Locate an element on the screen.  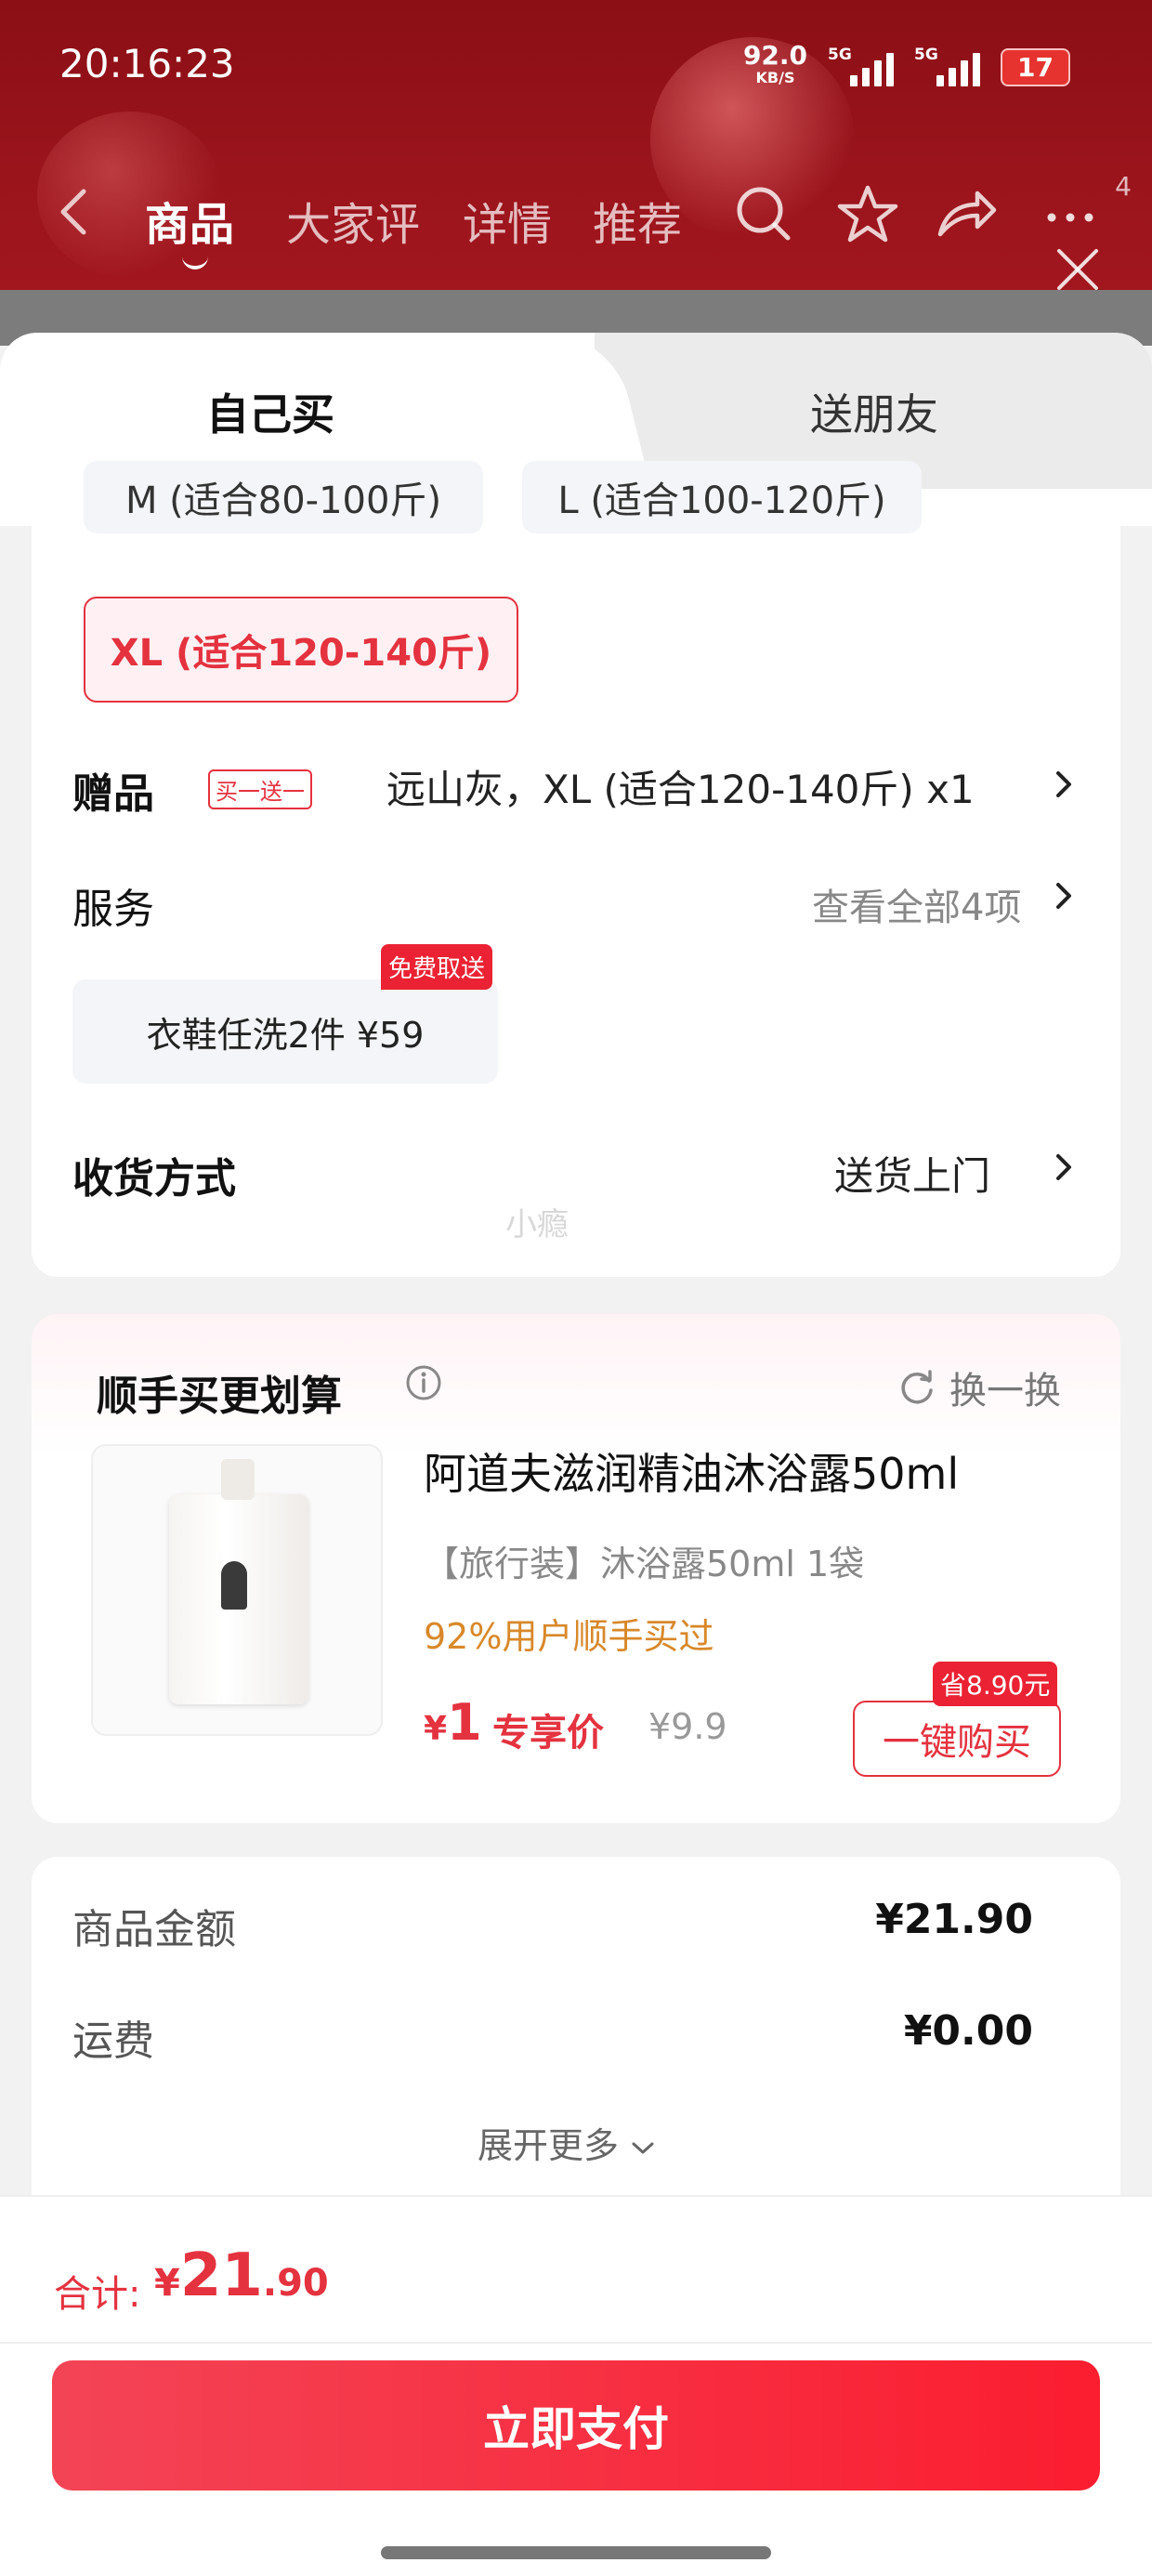
one-click-buy-button: 一键购买 is located at coordinates (957, 1739).